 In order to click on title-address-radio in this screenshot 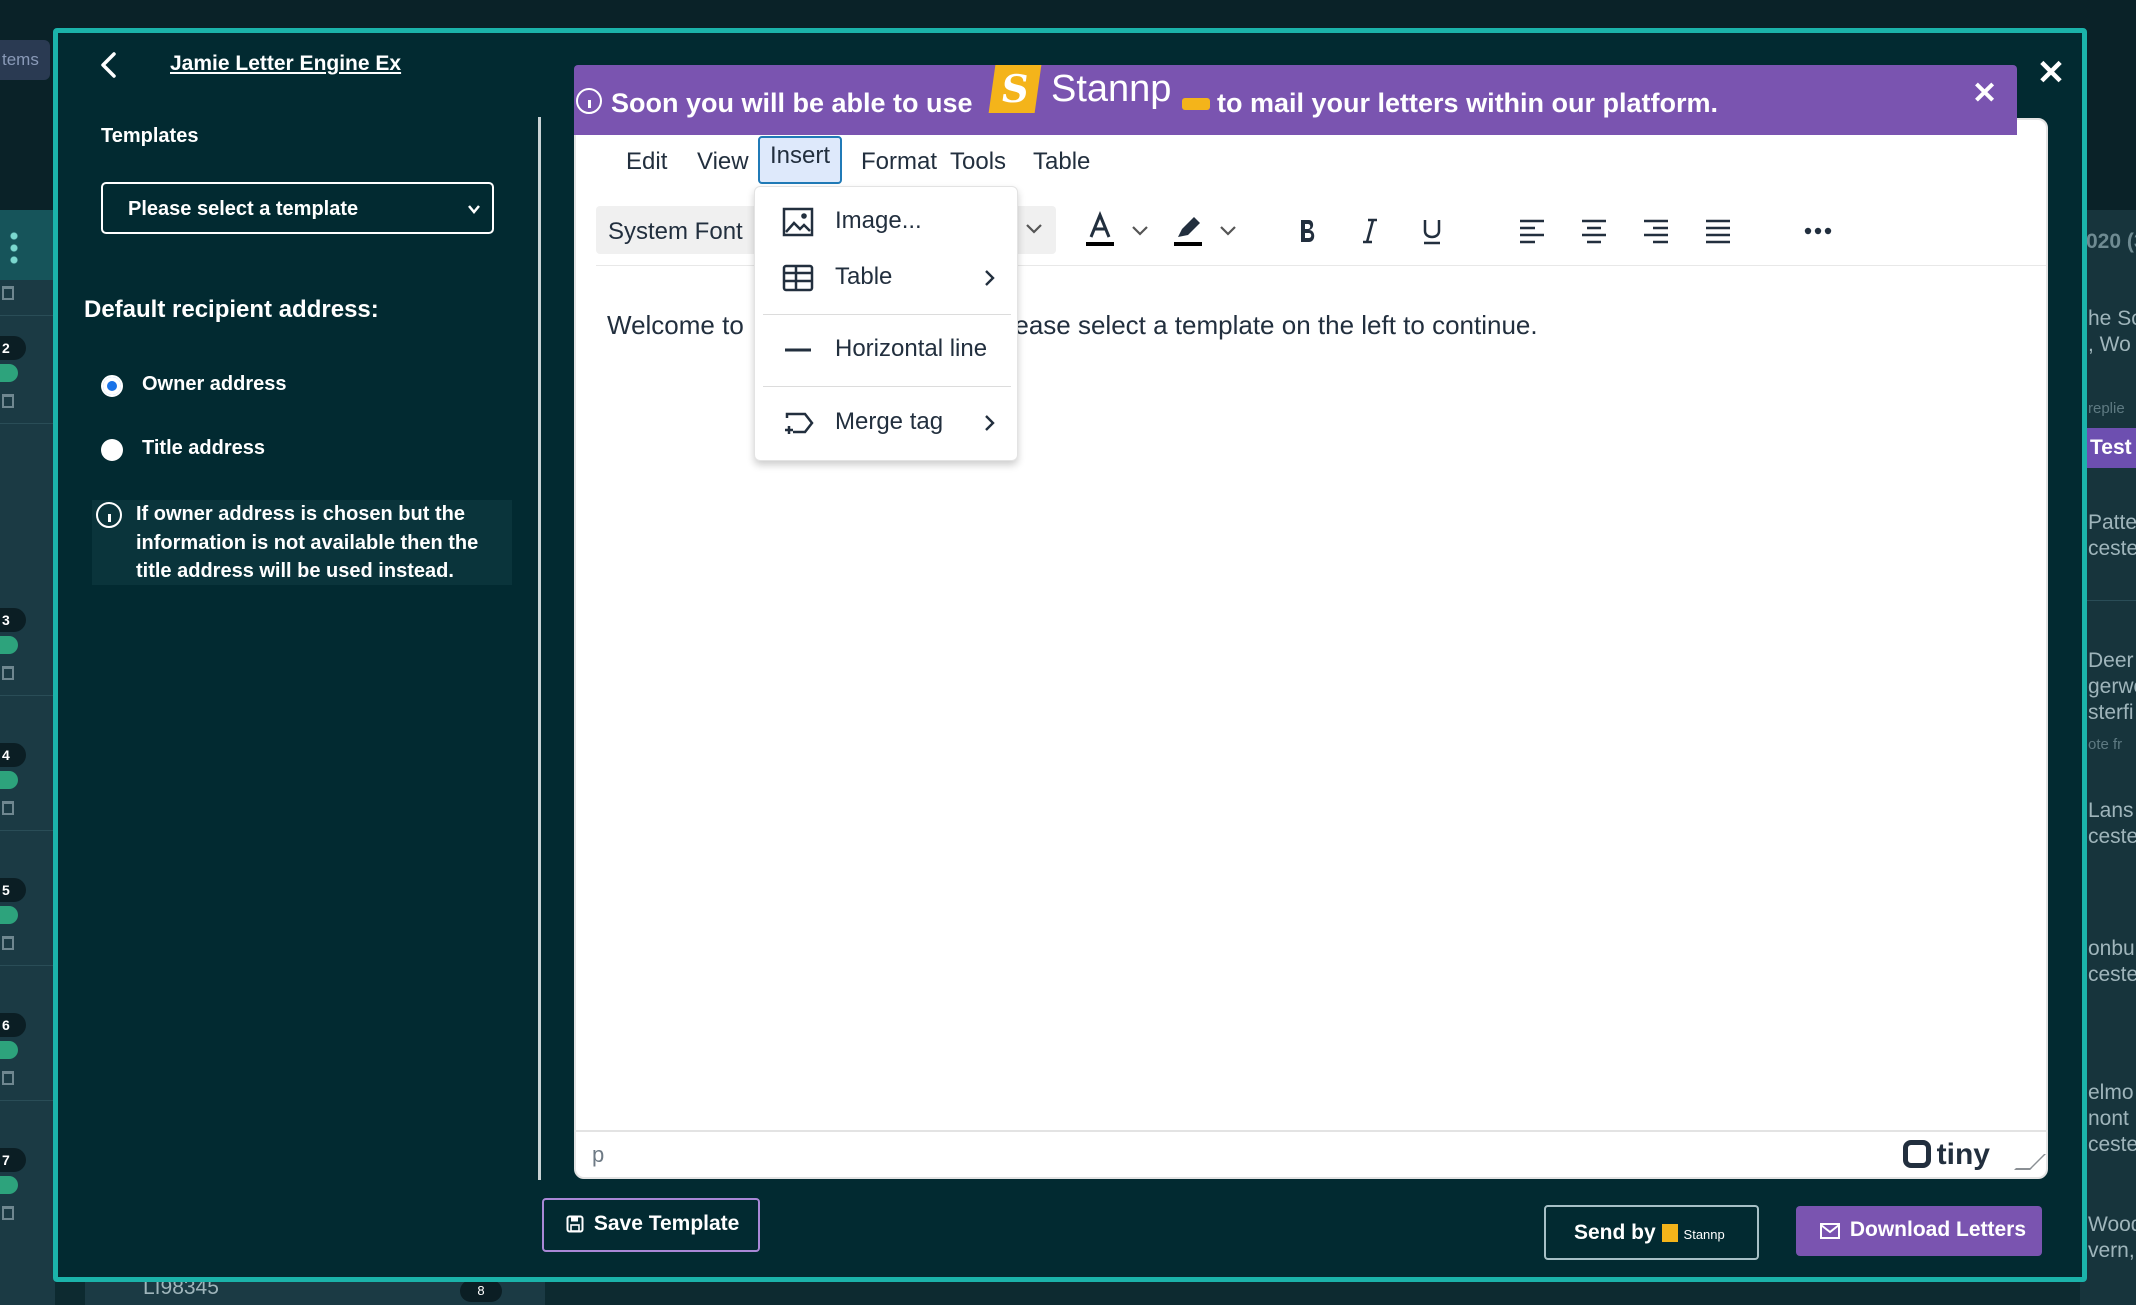, I will do `click(112, 450)`.